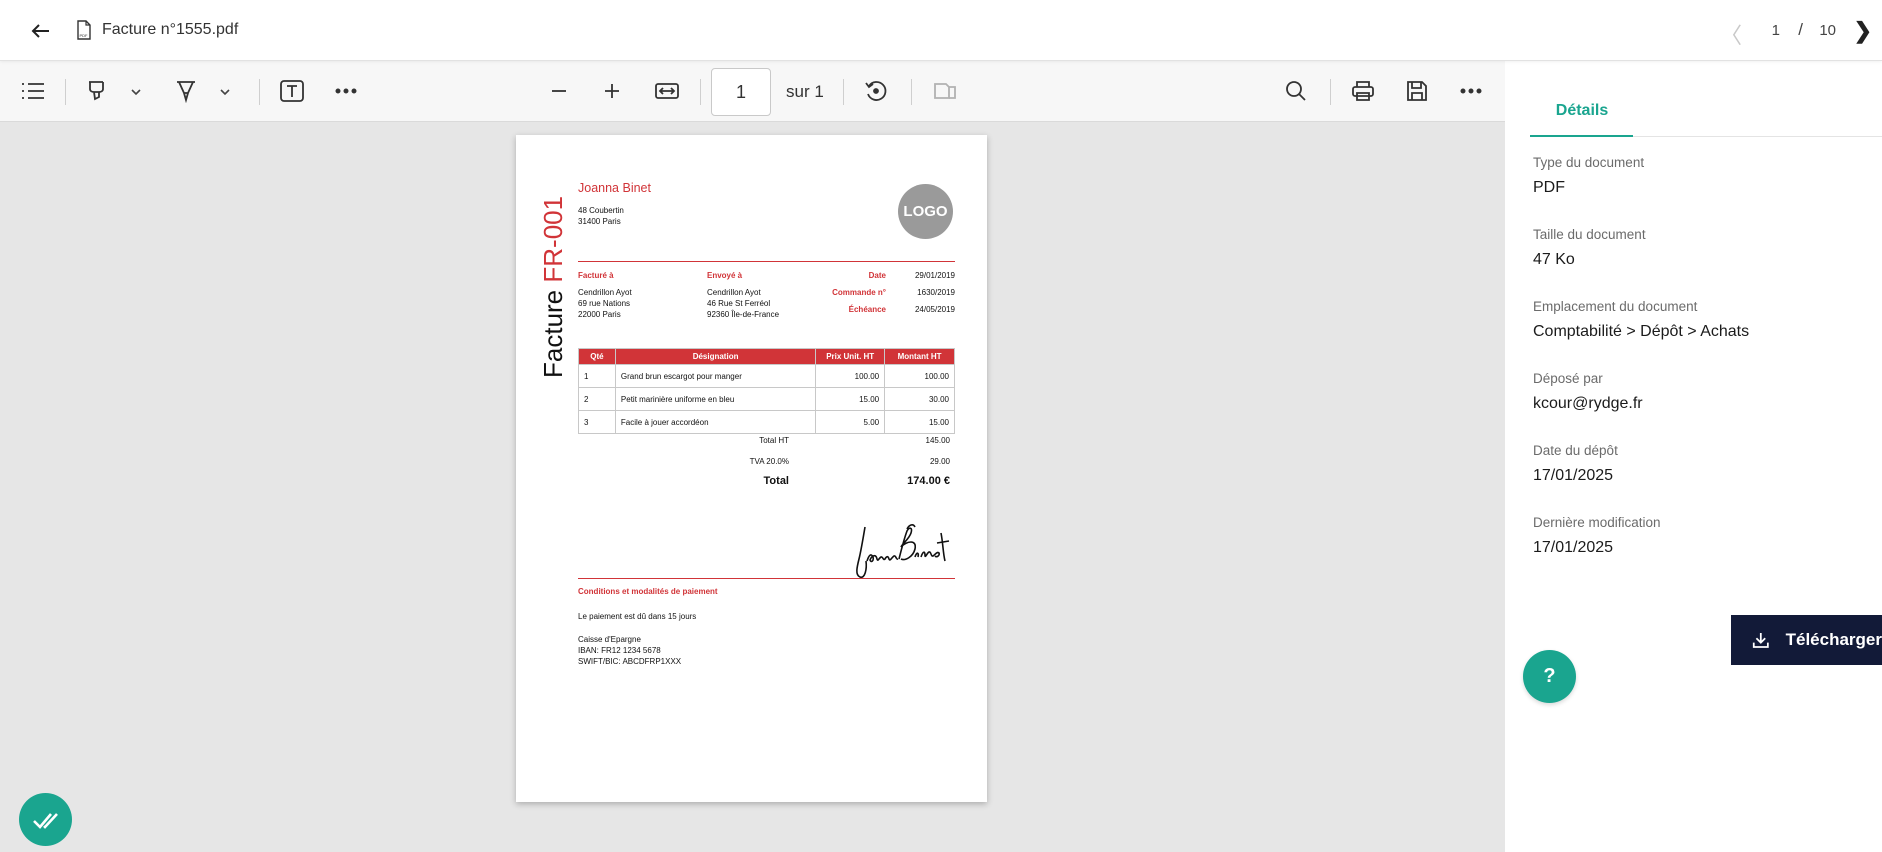  I want to click on back-arrow-icon, so click(41, 31).